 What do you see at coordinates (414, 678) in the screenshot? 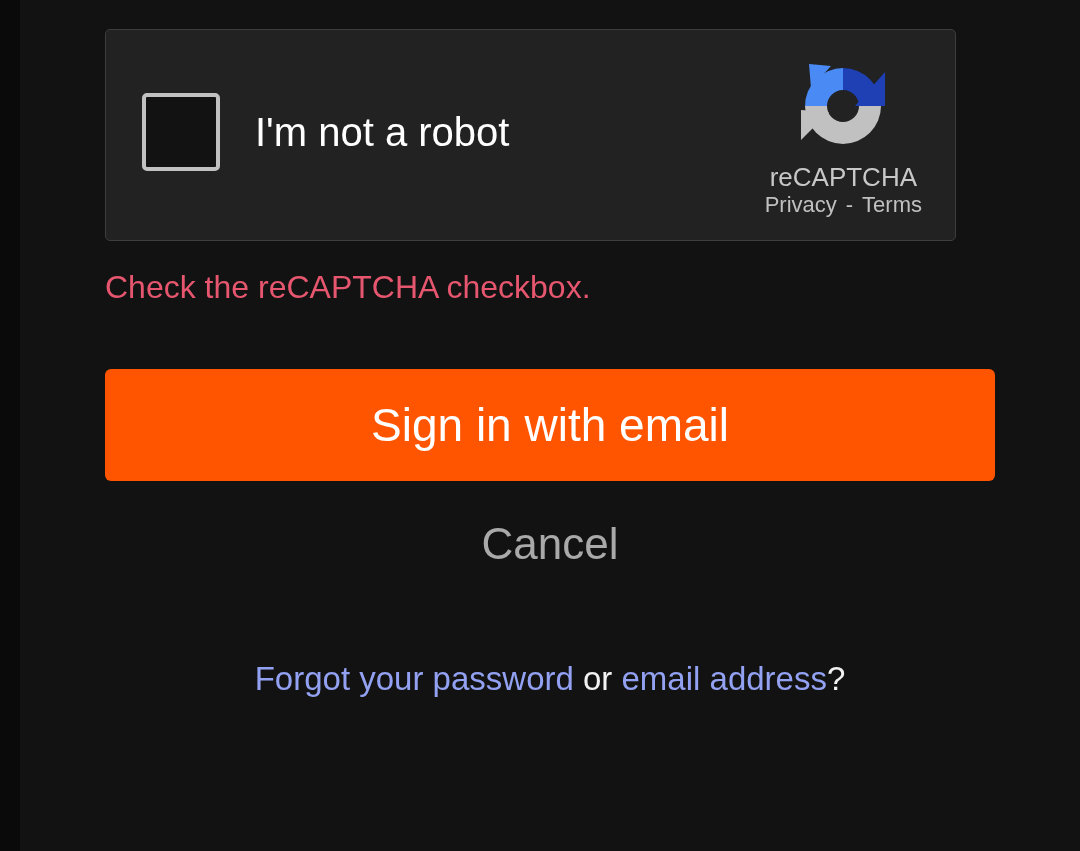
I see `help-link: Forgot your password` at bounding box center [414, 678].